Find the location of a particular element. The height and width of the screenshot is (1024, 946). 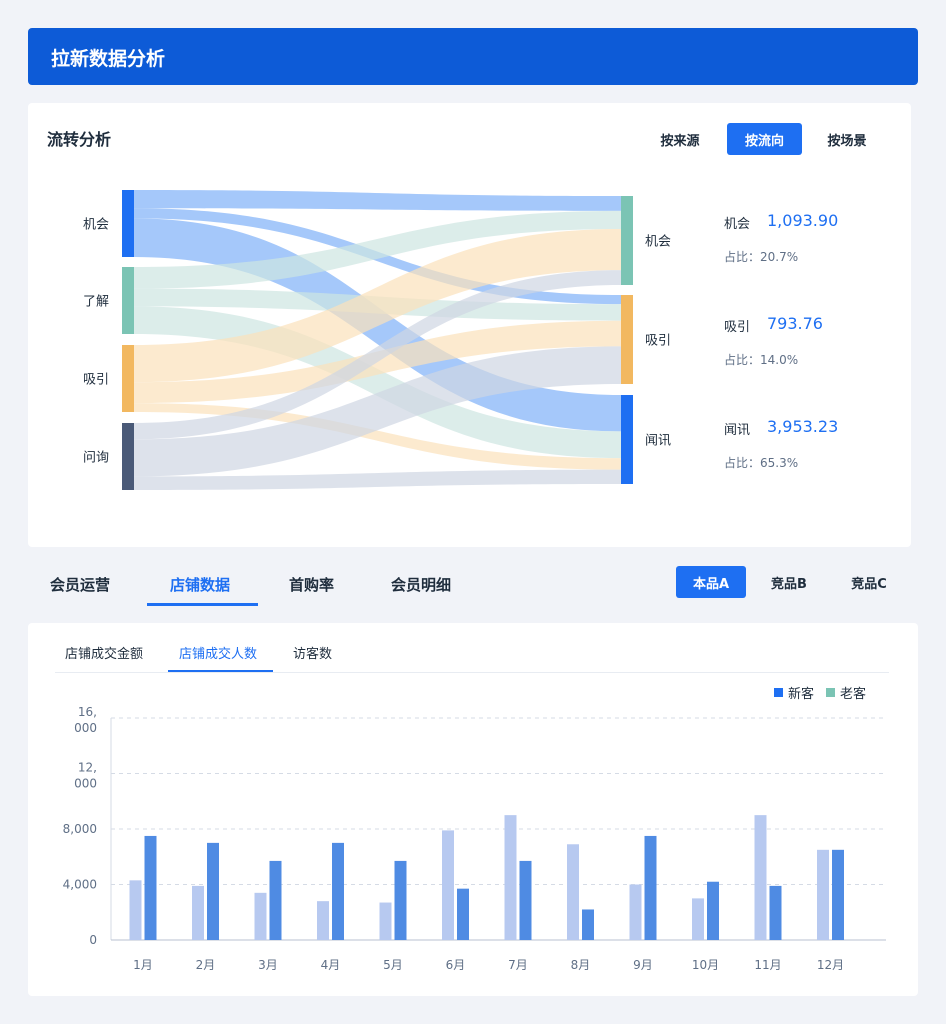

metric-name: 机会 is located at coordinates (737, 224).